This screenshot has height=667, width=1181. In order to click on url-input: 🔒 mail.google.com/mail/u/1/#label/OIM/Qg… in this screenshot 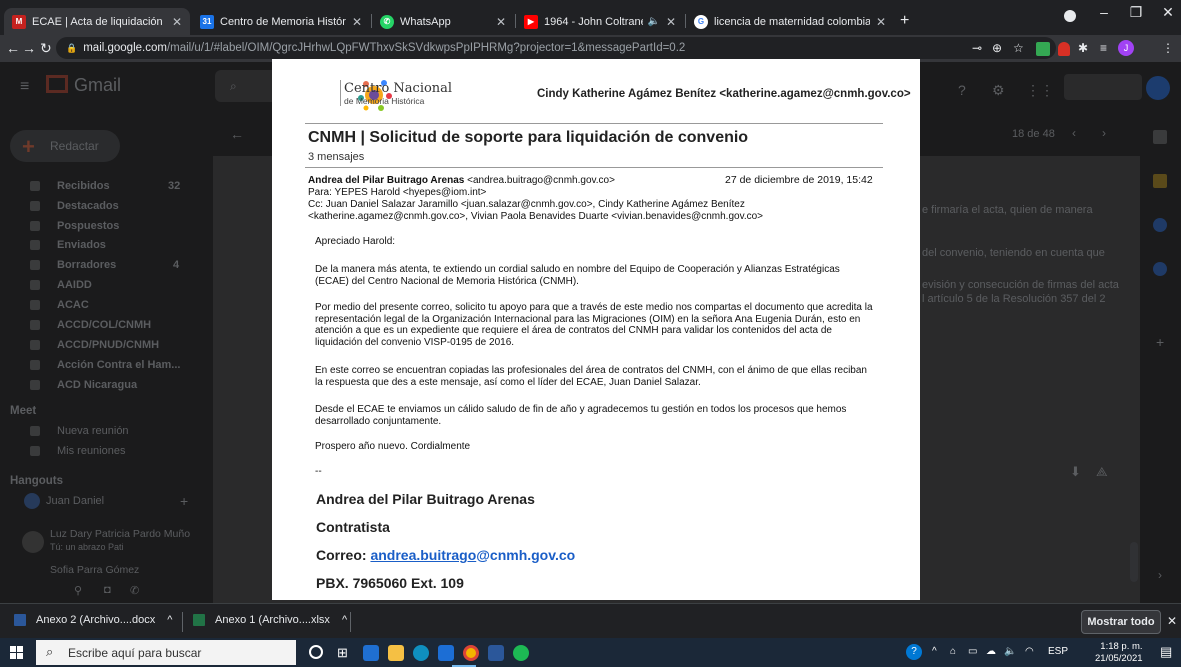, I will do `click(556, 48)`.